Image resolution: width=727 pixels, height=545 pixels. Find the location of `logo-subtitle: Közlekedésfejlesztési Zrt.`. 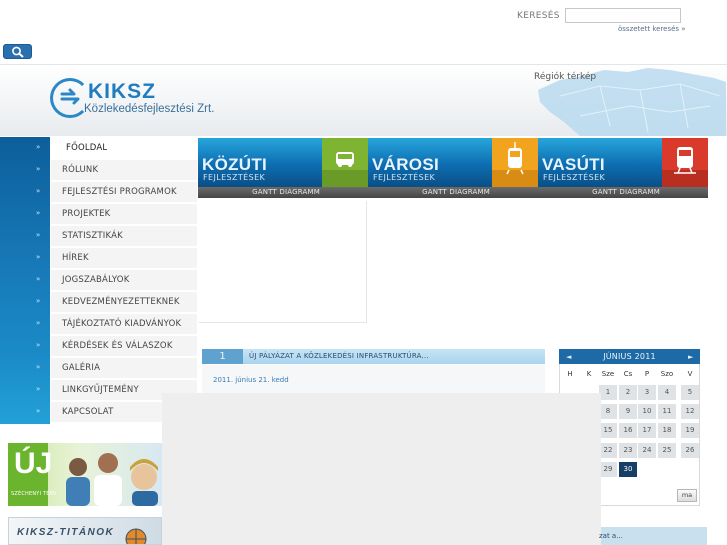

logo-subtitle: Közlekedésfejlesztési Zrt. is located at coordinates (149, 109).